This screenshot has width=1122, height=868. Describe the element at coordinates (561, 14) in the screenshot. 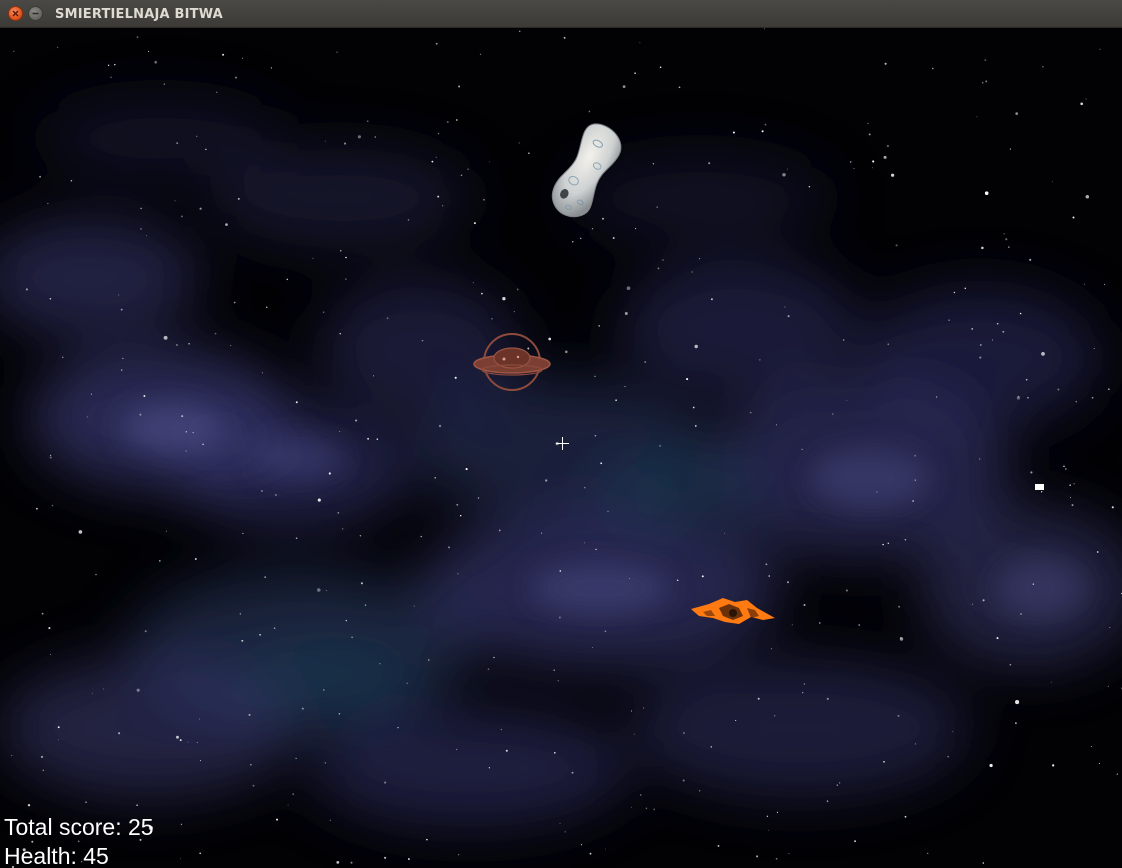

I see `title-bar: SMIERTIELNAJA BITWA` at that location.